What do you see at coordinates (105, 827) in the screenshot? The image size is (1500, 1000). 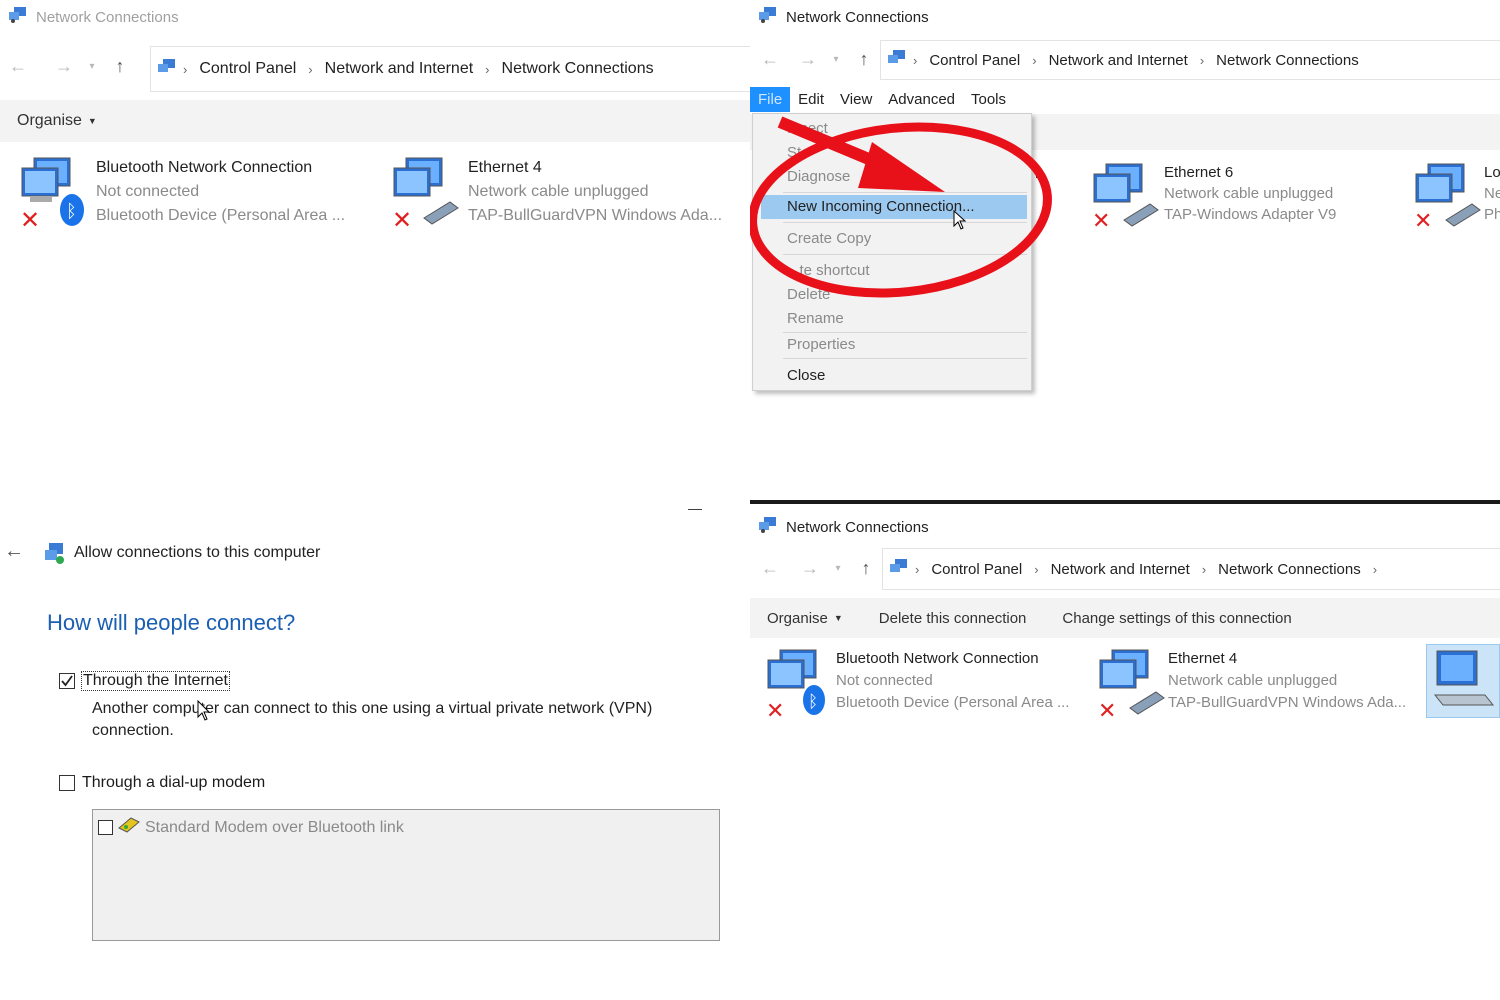 I see `modem-item-checkbox` at bounding box center [105, 827].